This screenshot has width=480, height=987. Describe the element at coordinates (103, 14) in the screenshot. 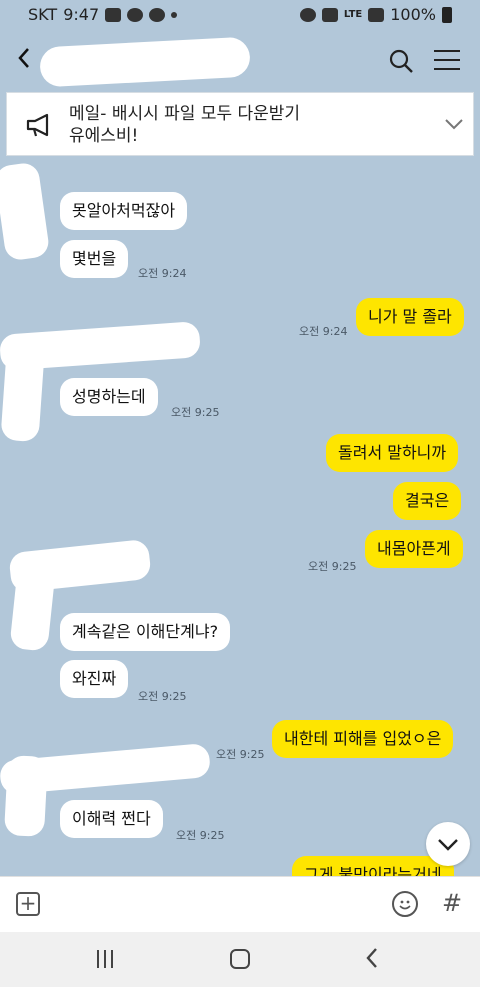

I see `status-left: SKT 9:47` at that location.